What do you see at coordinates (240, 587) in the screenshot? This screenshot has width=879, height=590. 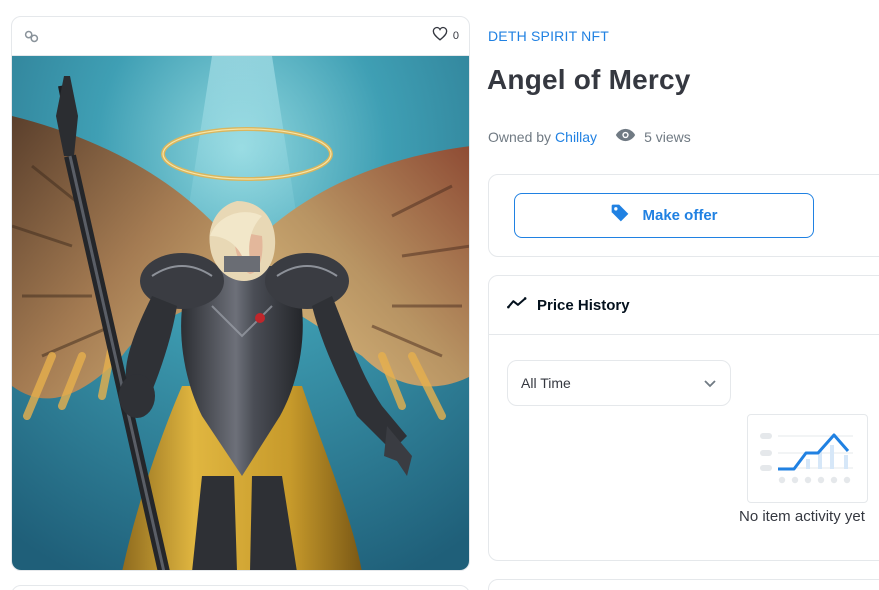 I see `asset-details-card` at bounding box center [240, 587].